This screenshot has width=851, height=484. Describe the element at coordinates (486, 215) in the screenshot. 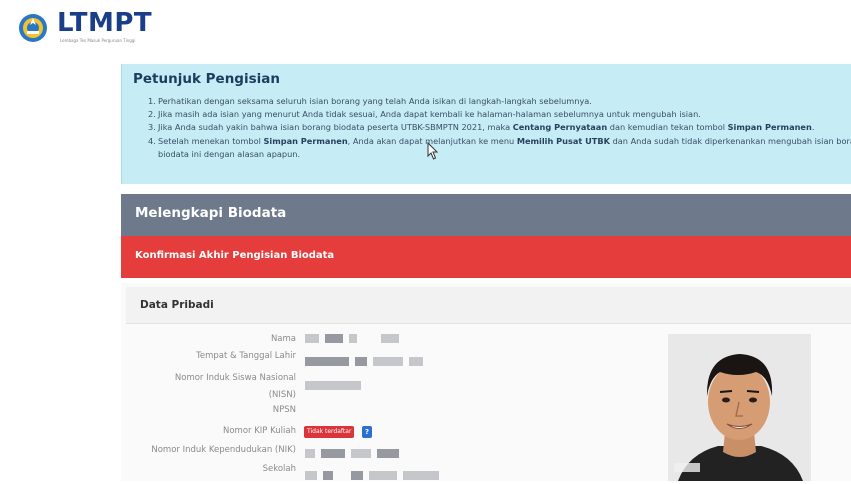

I see `section-header: Melengkapi Biodata` at that location.